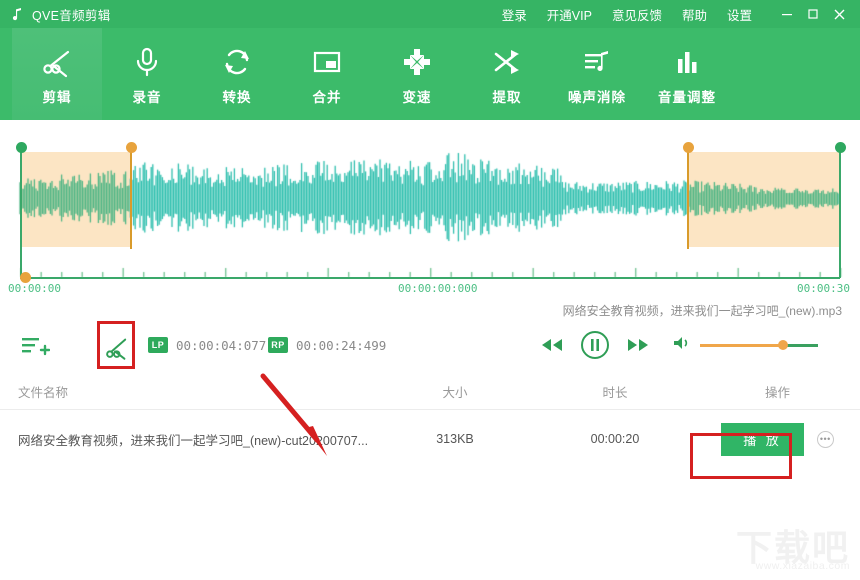  Describe the element at coordinates (507, 62) in the screenshot. I see `shuffle-icon` at that location.